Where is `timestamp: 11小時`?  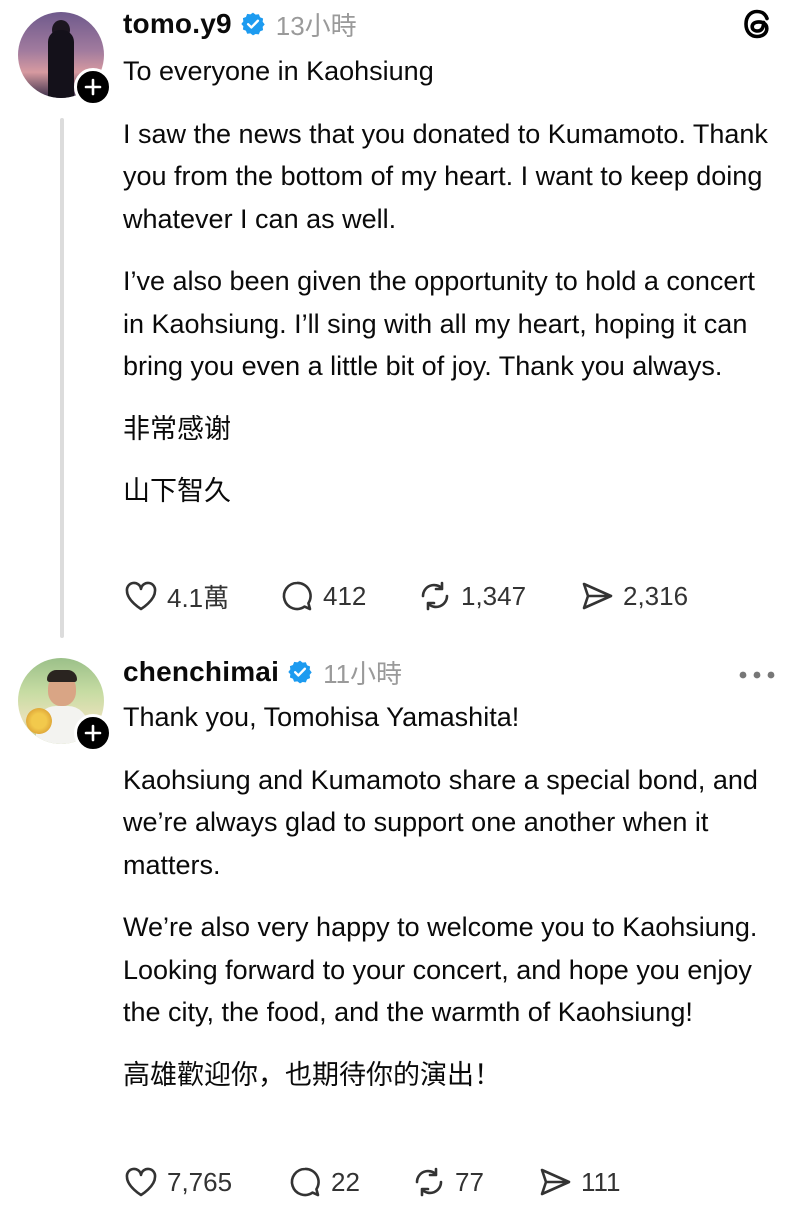 timestamp: 11小時 is located at coordinates (363, 673).